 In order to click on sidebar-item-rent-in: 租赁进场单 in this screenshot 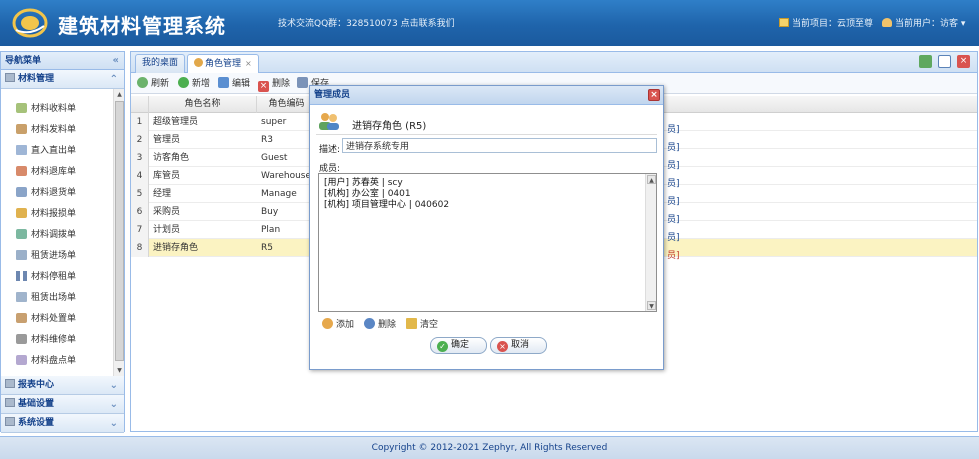, I will do `click(46, 256)`.